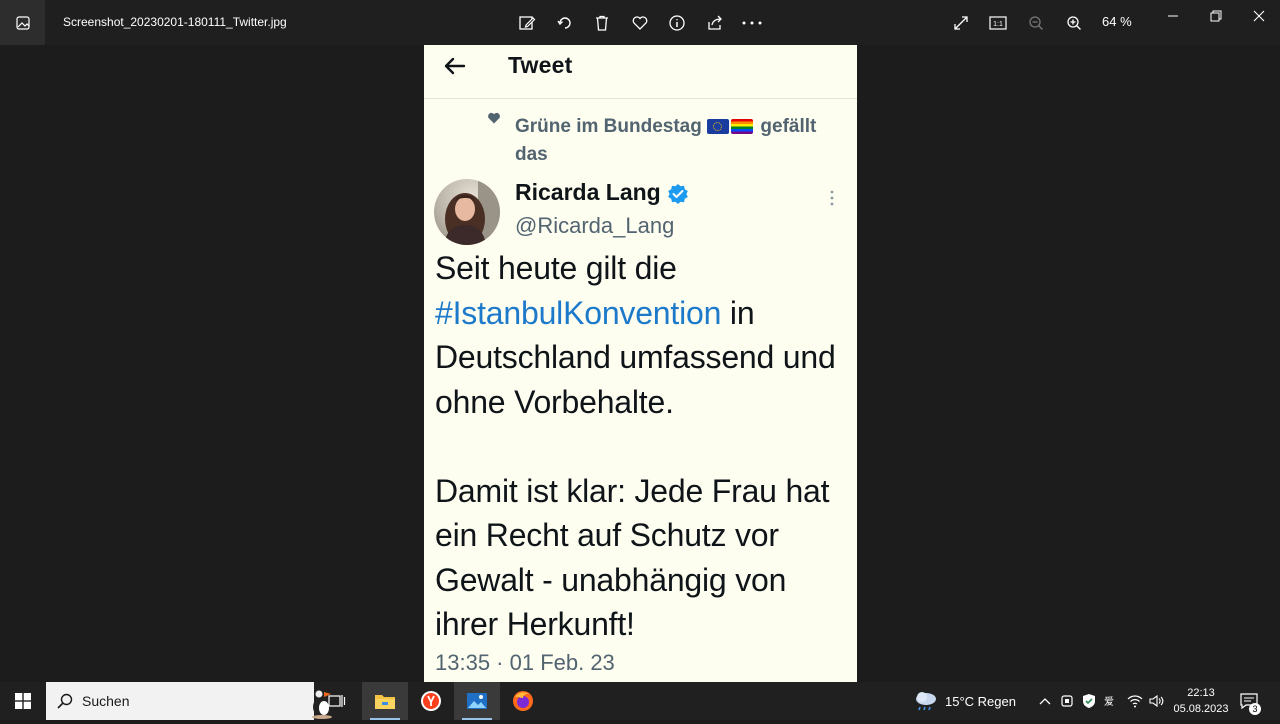 The image size is (1280, 724). Describe the element at coordinates (926, 701) in the screenshot. I see `weather-rain-icon` at that location.